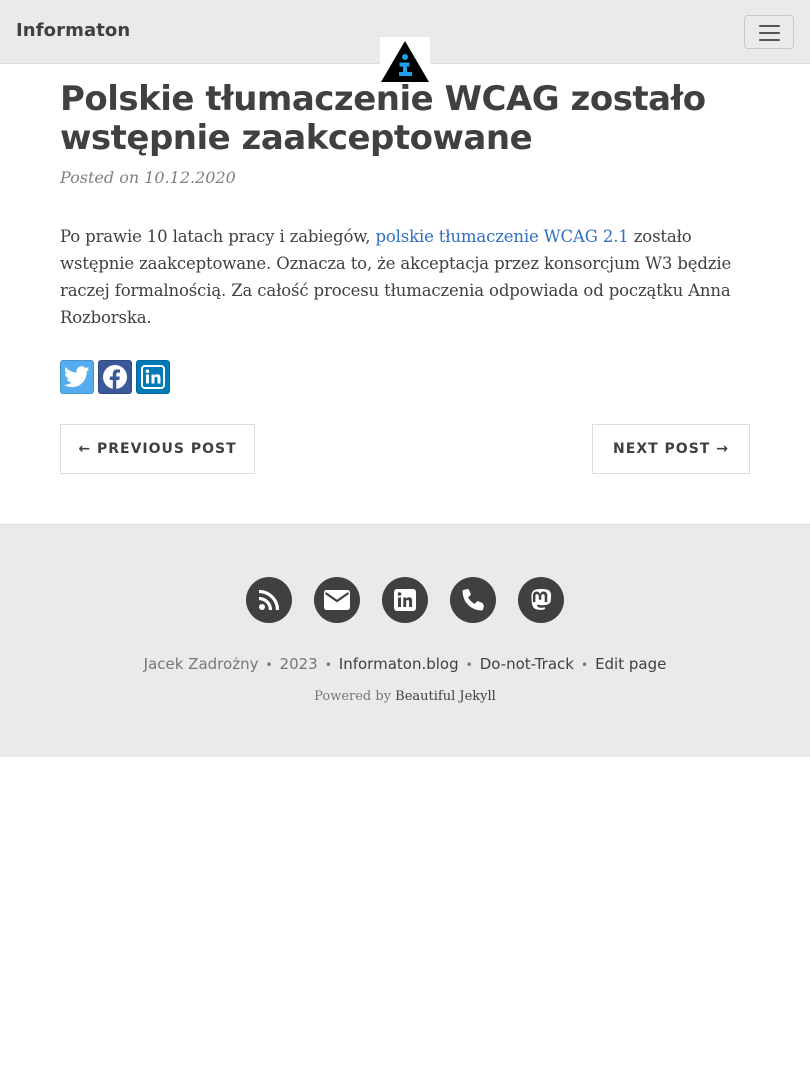 This screenshot has height=1080, width=810. I want to click on menu-toggle-button, so click(769, 32).